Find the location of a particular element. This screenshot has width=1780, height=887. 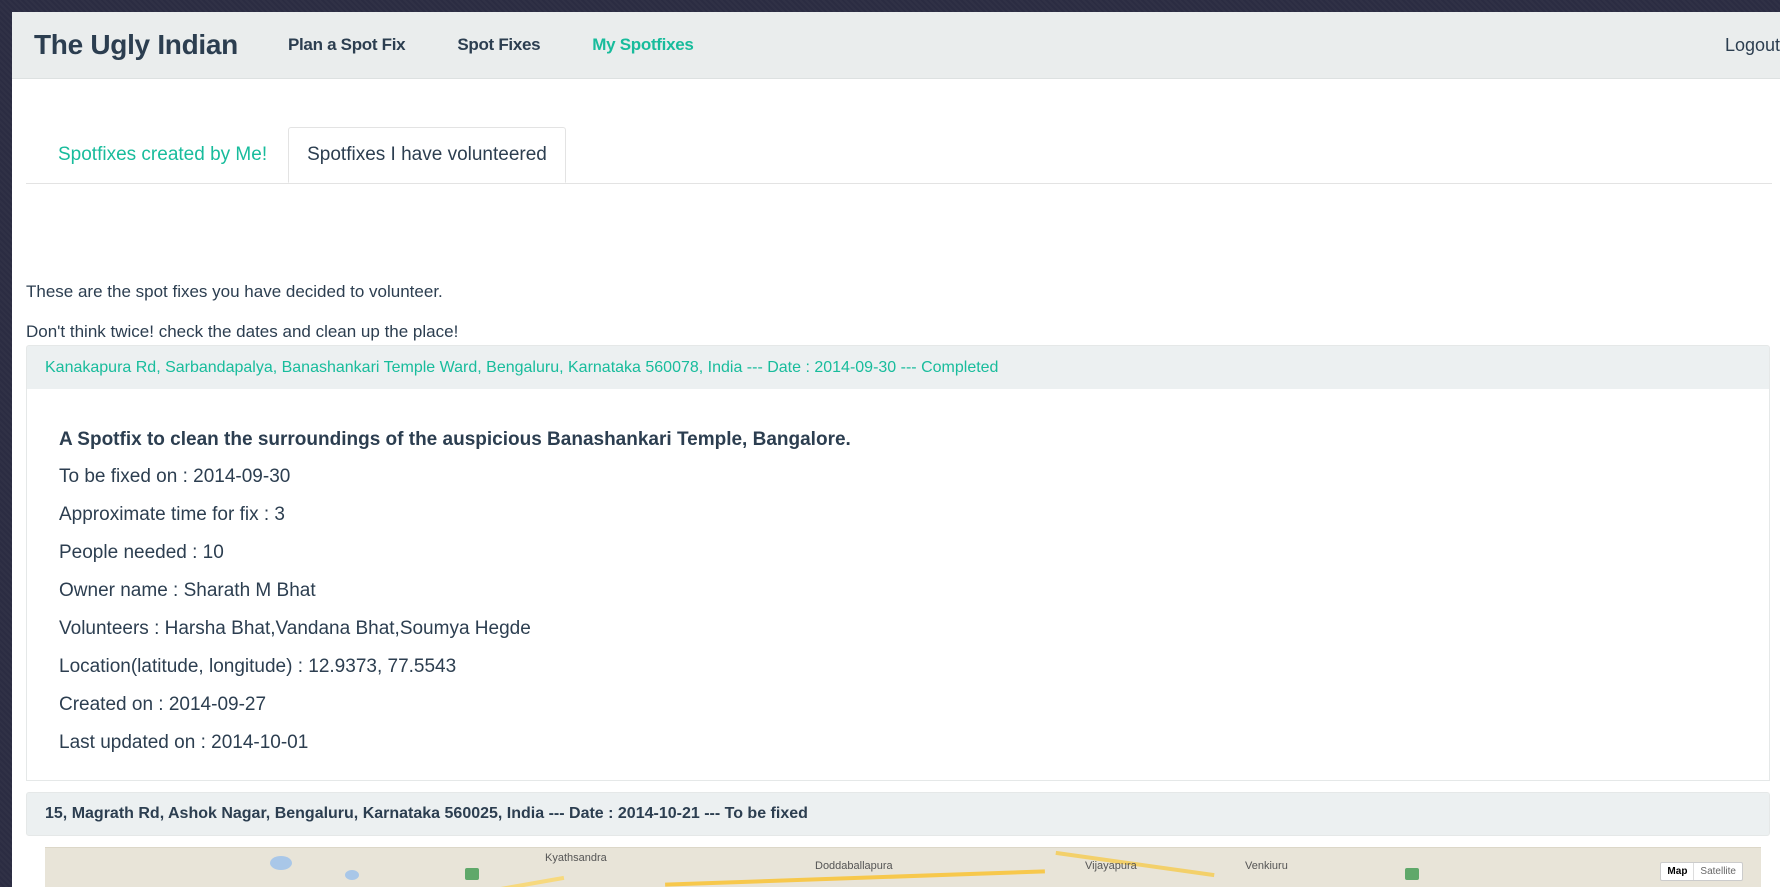

map-type-toggle: Map Satellite is located at coordinates (1701, 871).